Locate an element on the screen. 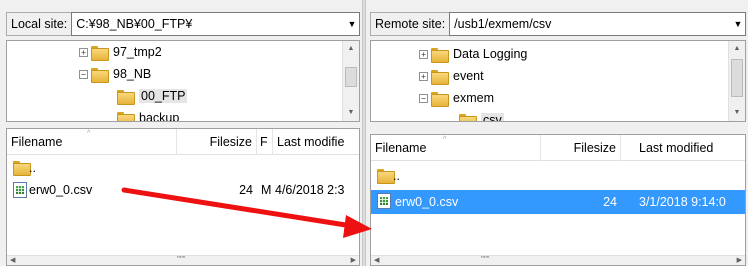 This screenshot has height=266, width=748. list-item-file: erw0_0.csv 24 3/1/2018 9:14:0 is located at coordinates (558, 202).